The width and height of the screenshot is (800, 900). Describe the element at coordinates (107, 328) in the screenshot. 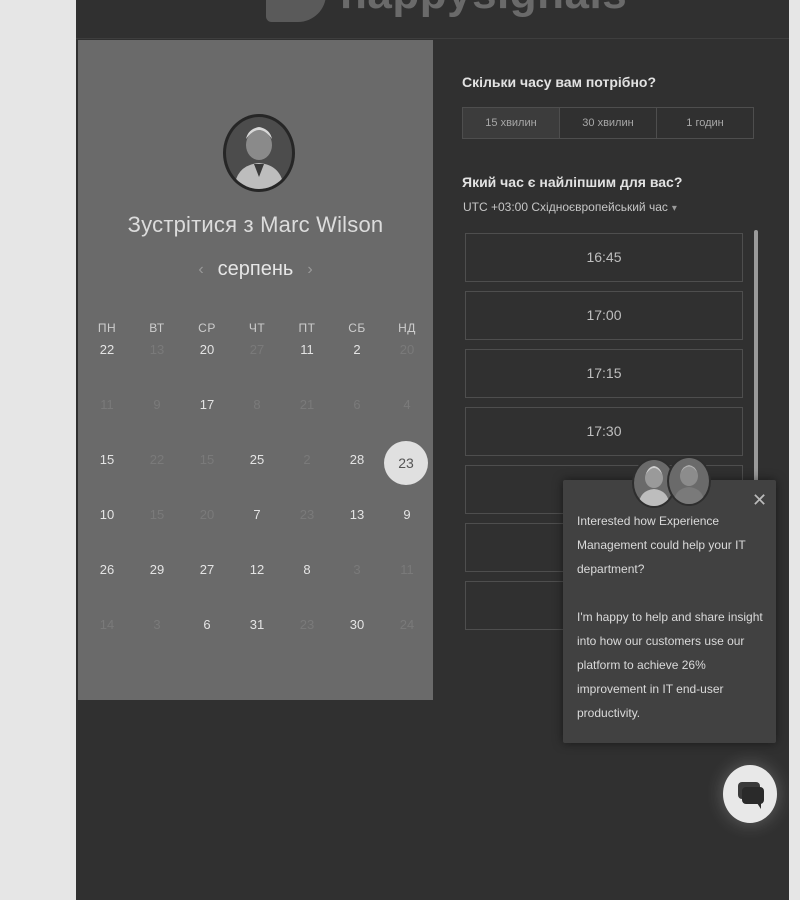

I see `weekday-label: ПН` at that location.